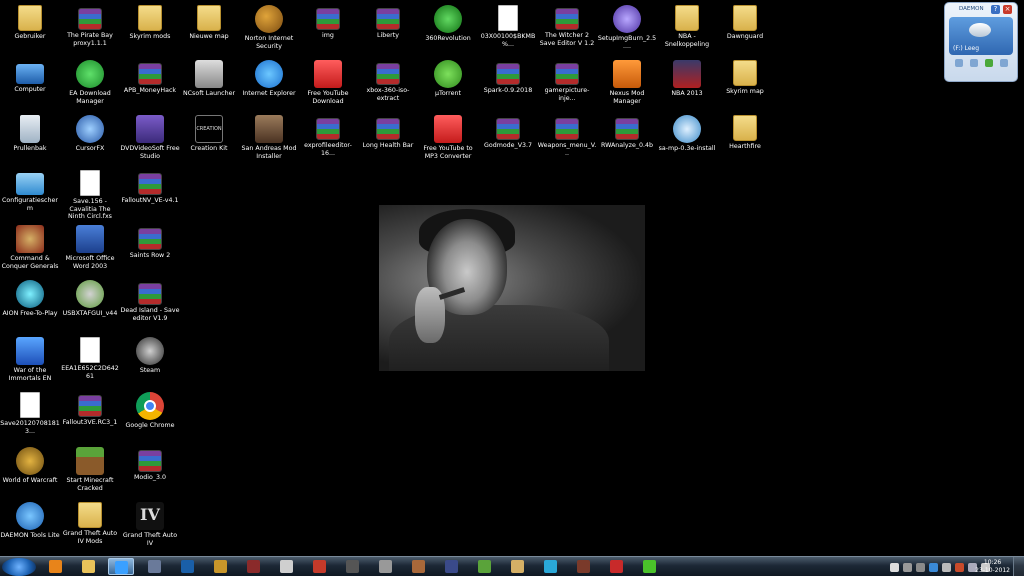  Describe the element at coordinates (150, 87) in the screenshot. I see `desktop-icon: APB_MoneyHack` at that location.